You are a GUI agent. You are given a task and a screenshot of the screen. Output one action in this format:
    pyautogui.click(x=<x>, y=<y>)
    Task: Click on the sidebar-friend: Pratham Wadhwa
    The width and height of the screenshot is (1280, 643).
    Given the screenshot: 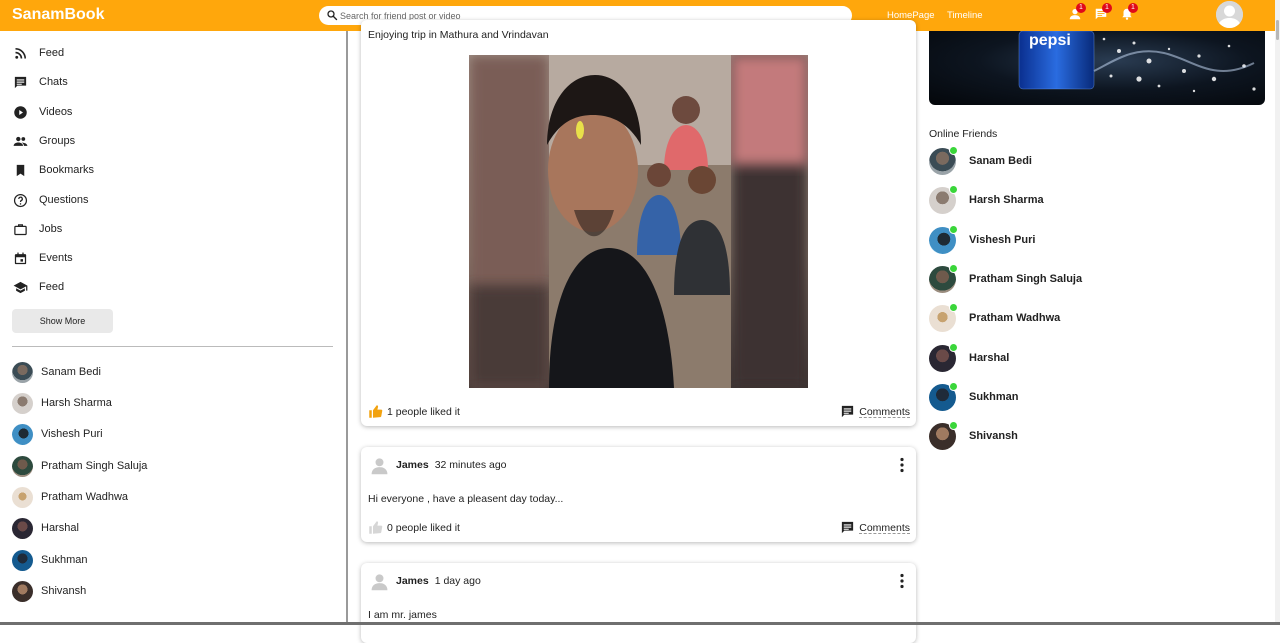 What is the action you would take?
    pyautogui.click(x=70, y=497)
    